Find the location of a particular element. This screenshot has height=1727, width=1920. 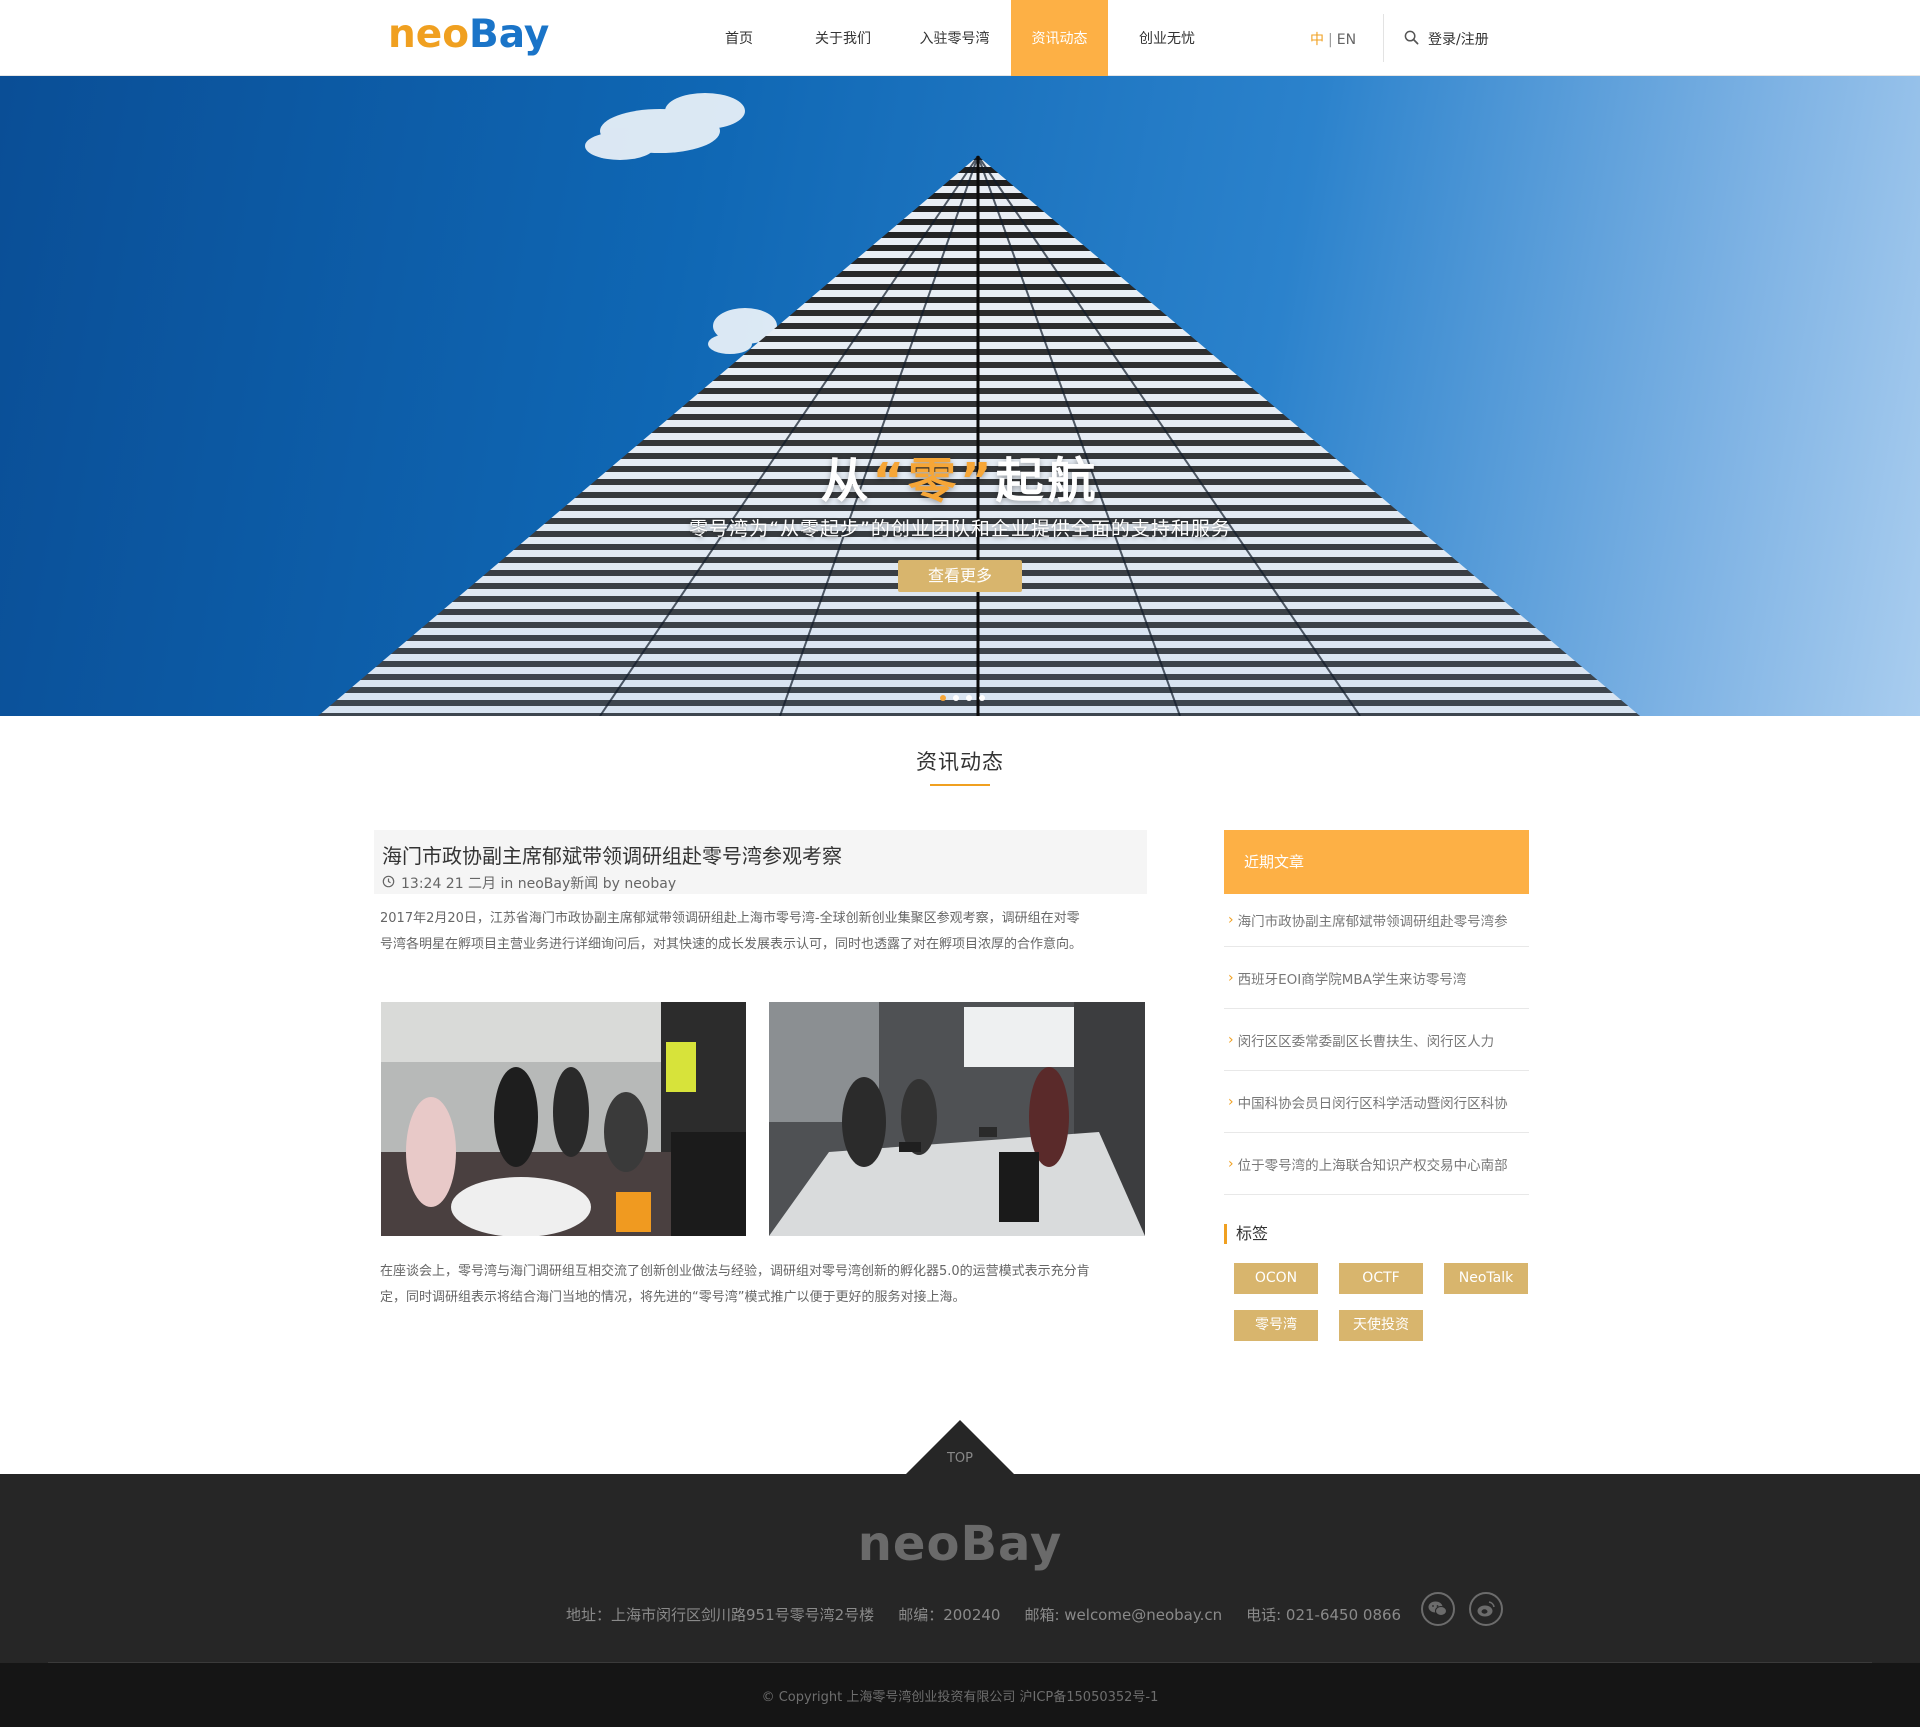

nav-item-about: 关于我们 is located at coordinates (843, 38).